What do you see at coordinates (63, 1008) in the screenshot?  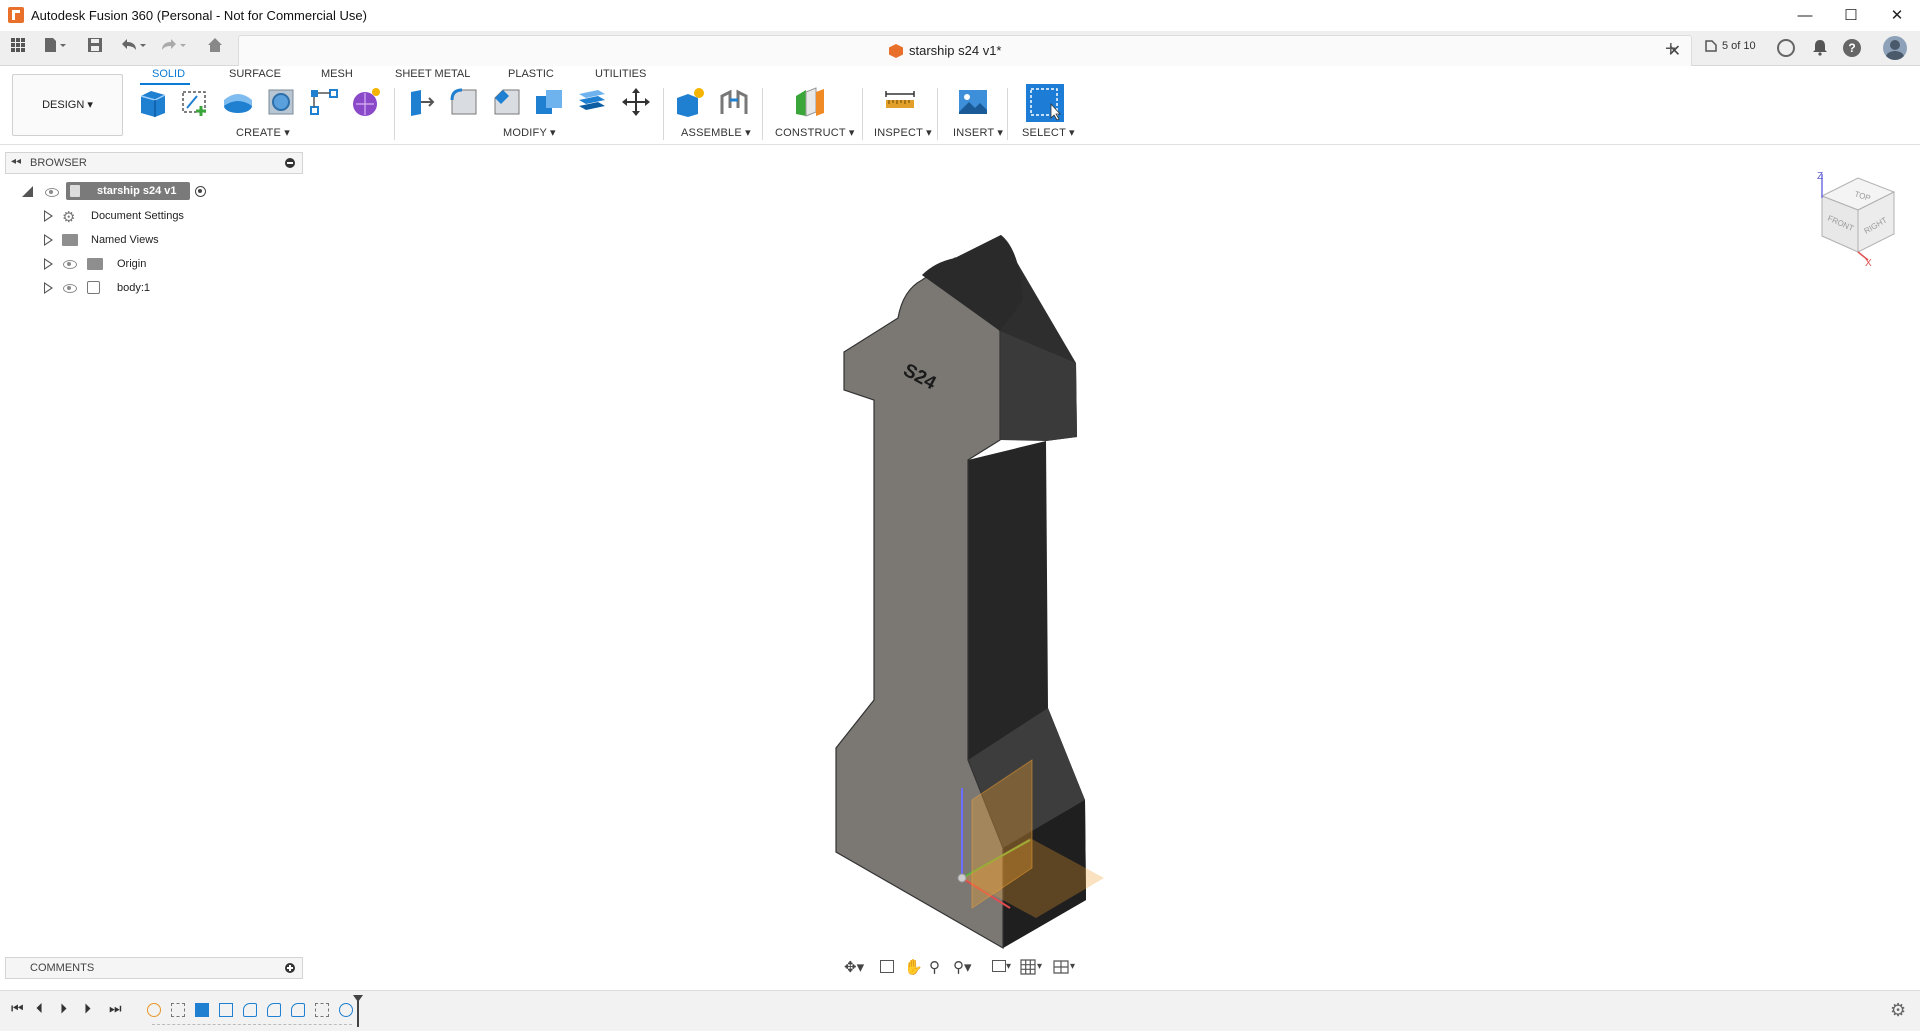 I see `timeline-play-button: ⏵` at bounding box center [63, 1008].